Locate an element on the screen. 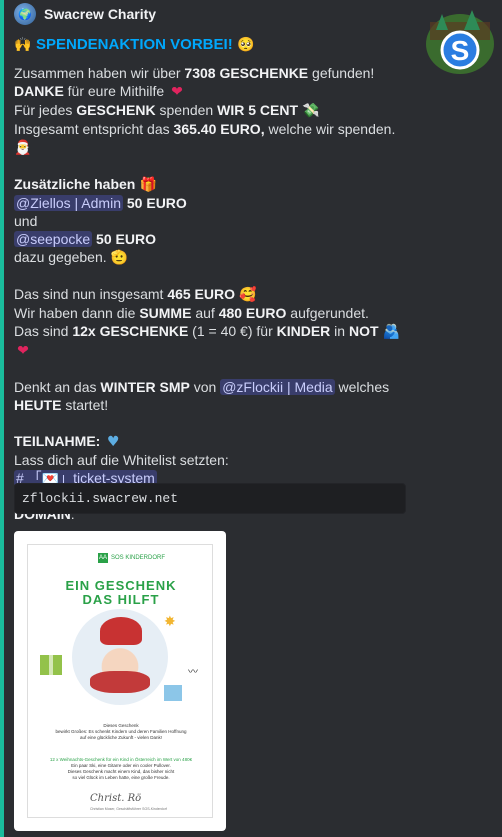 The height and width of the screenshot is (837, 502). pleading-face-icon: 🥺 is located at coordinates (245, 45).